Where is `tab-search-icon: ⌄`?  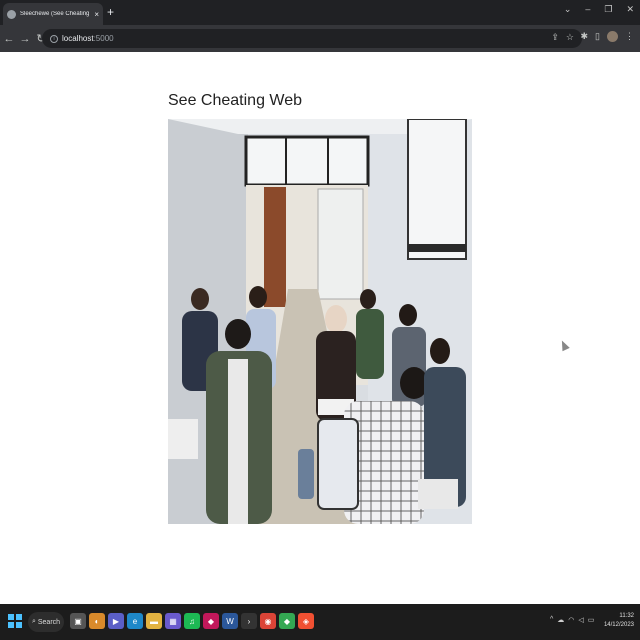
tab-search-icon: ⌄ is located at coordinates (568, 9).